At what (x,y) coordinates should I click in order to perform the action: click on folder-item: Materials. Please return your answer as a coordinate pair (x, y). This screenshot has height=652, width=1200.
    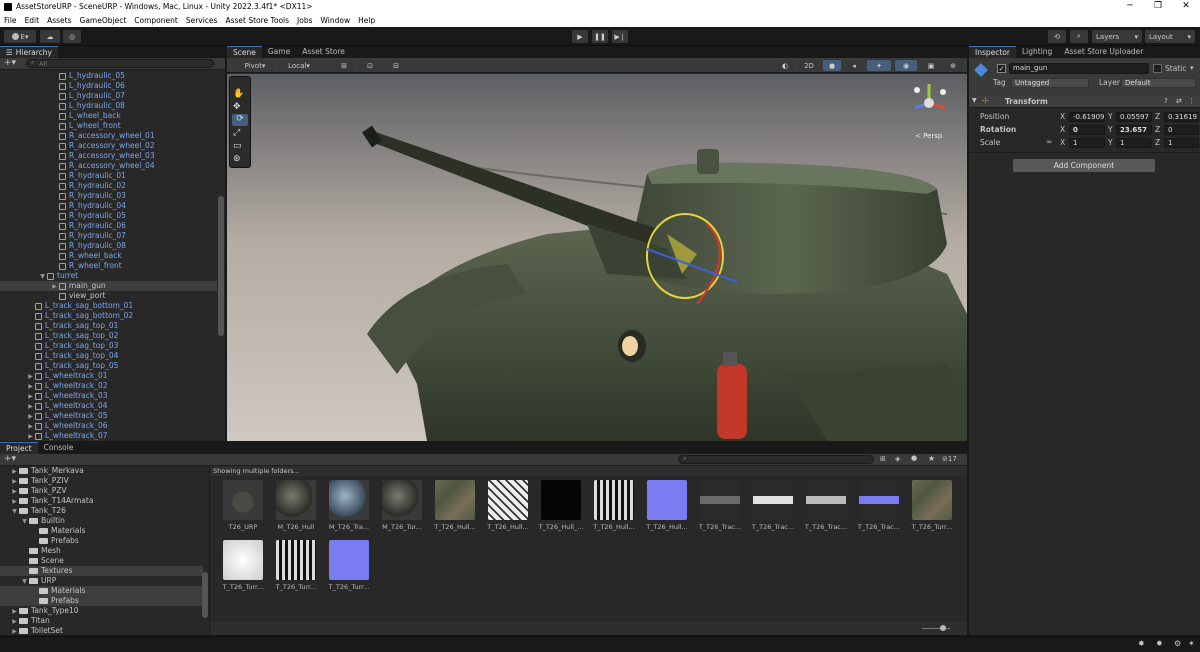
    Looking at the image, I should click on (101, 591).